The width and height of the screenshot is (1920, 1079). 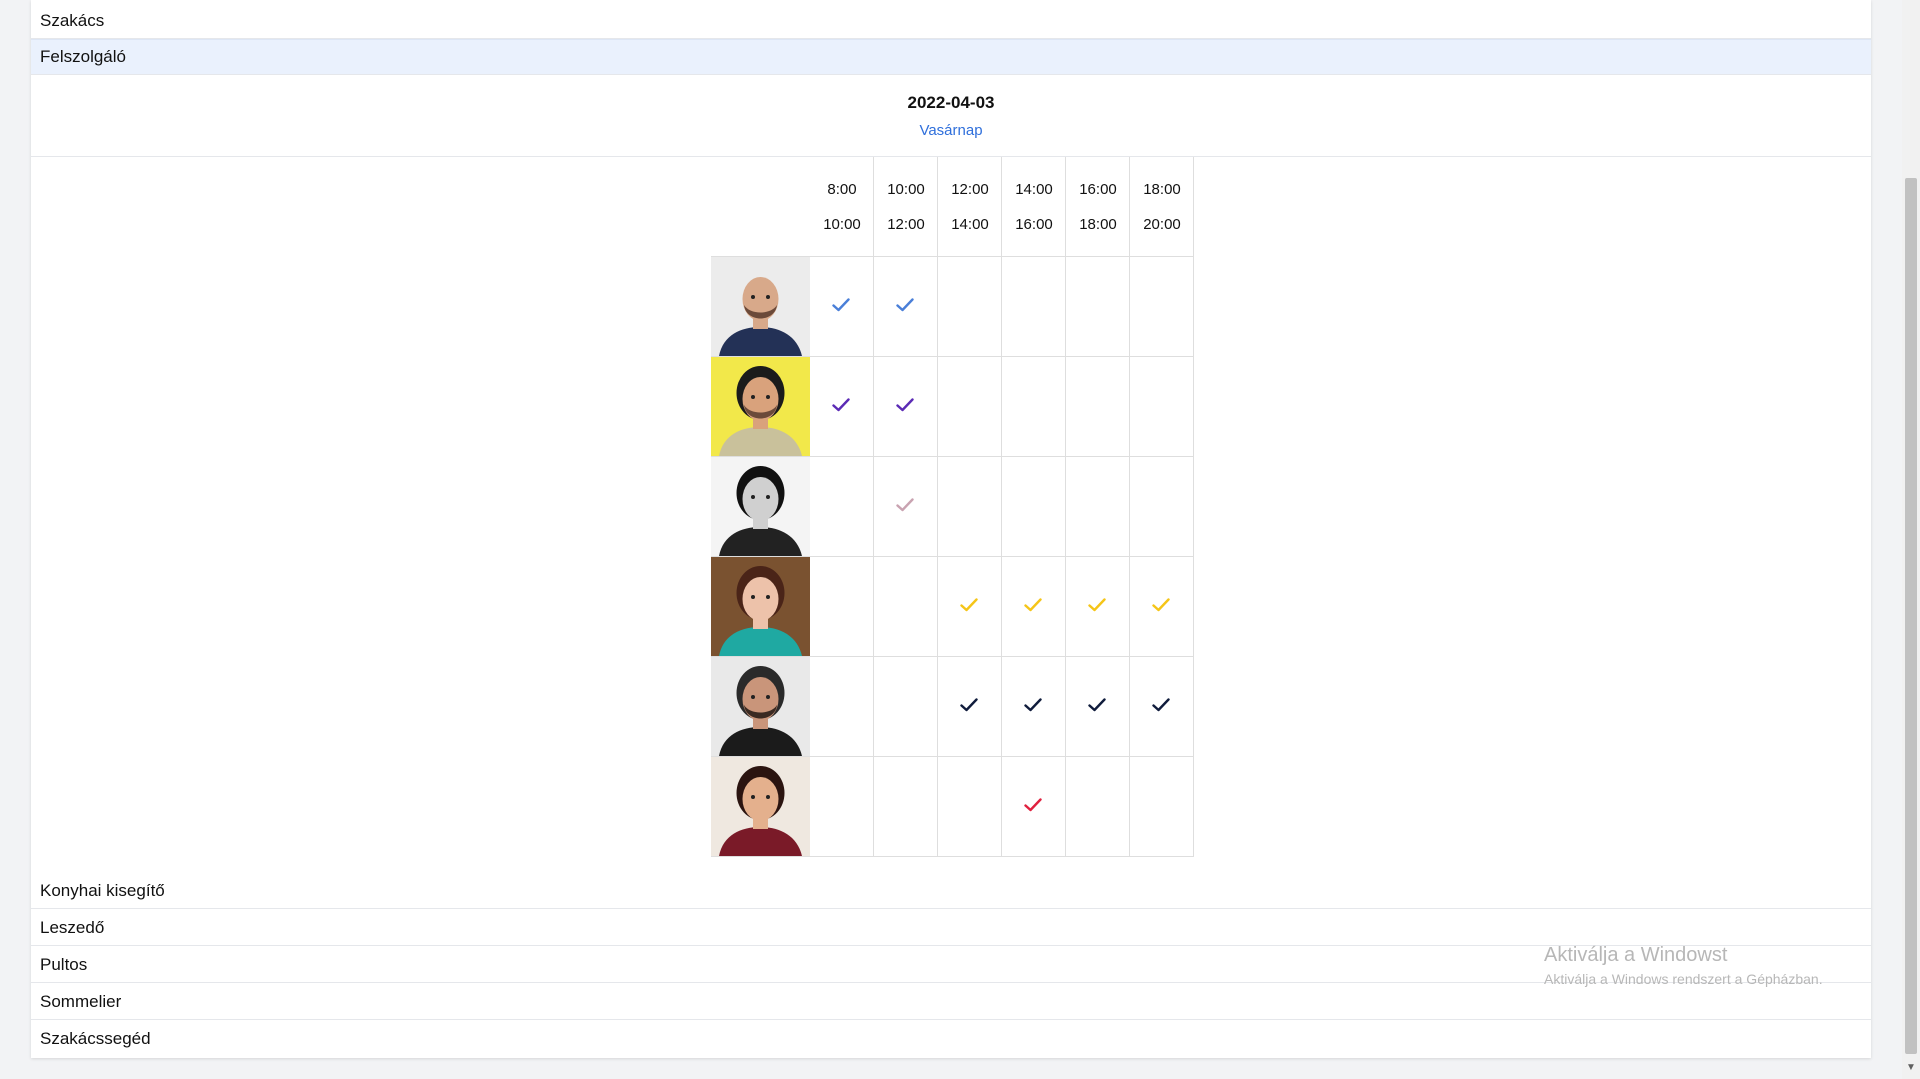 I want to click on scrollbar-thumb, so click(x=1911, y=616).